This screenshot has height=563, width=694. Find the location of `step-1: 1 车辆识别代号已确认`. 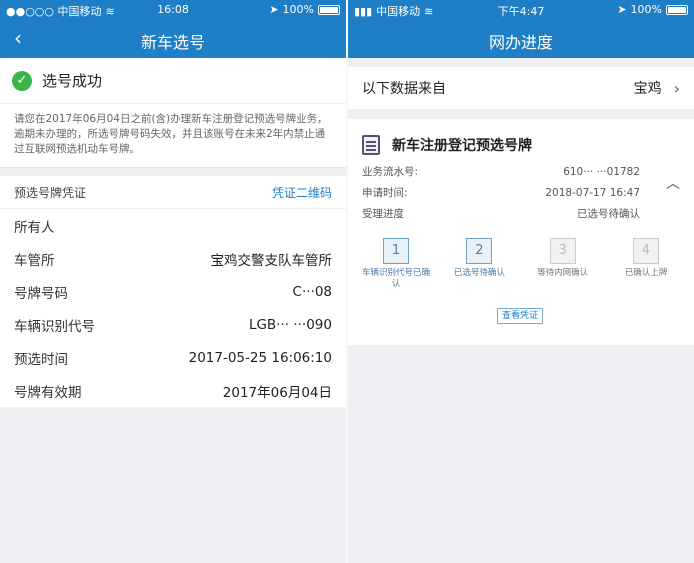

step-1: 1 车辆识别代号已确认 is located at coordinates (396, 264).